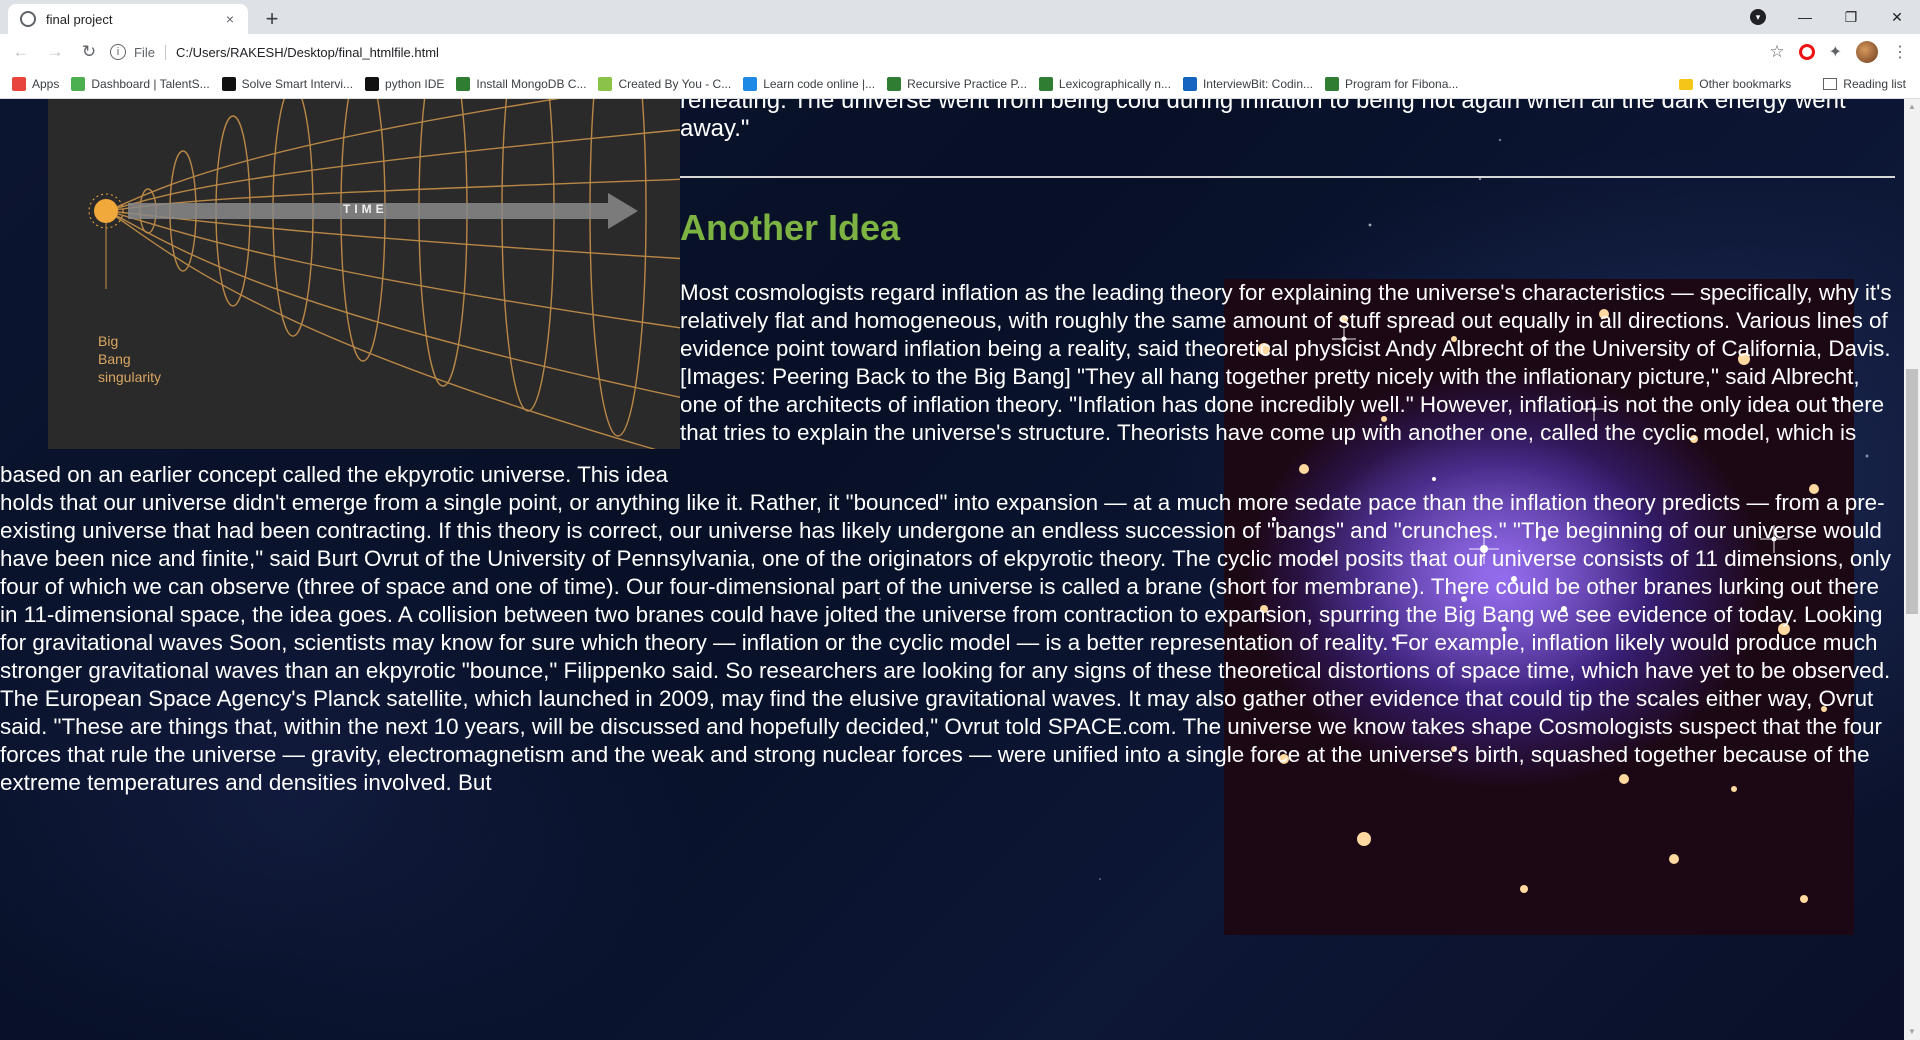  Describe the element at coordinates (78, 84) in the screenshot. I see `talent-icon` at that location.